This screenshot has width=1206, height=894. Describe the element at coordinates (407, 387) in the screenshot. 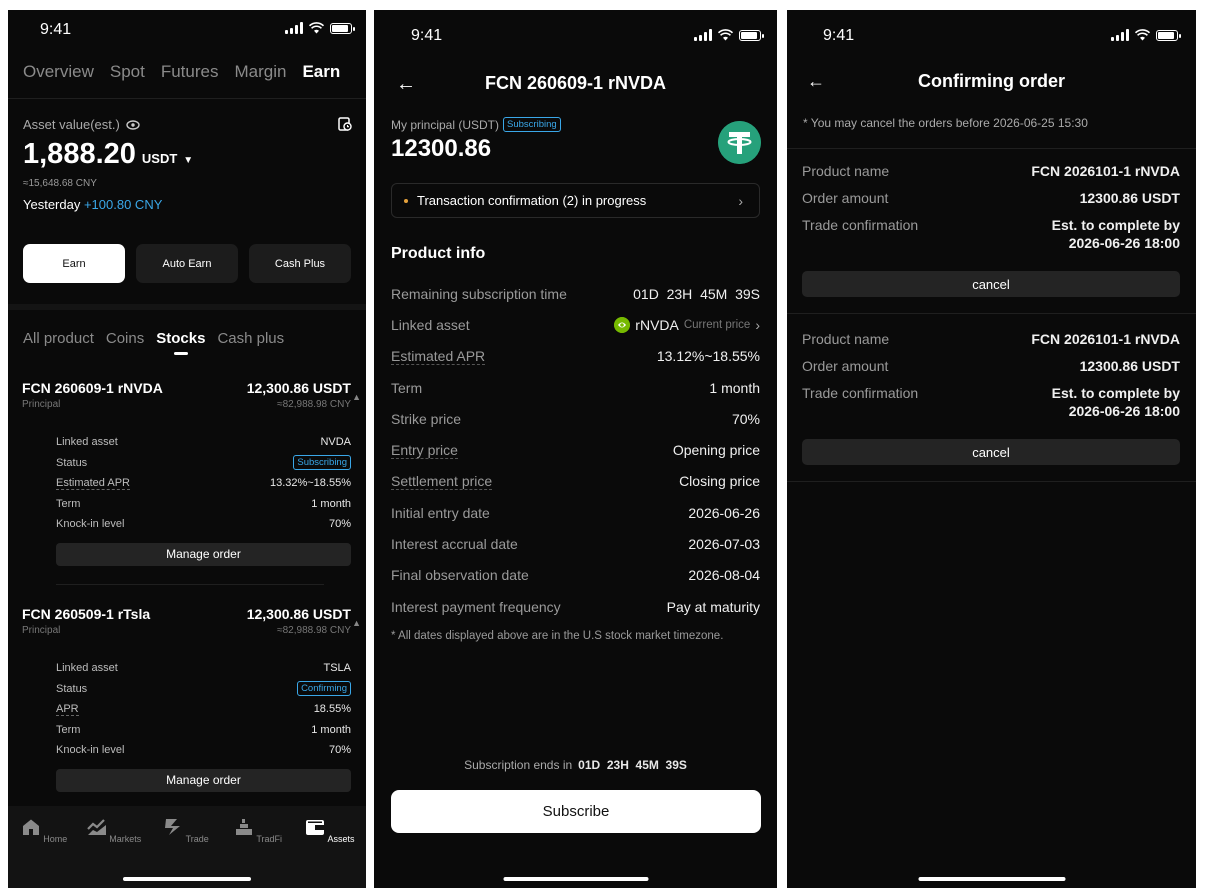

I see `info-label: Term` at that location.